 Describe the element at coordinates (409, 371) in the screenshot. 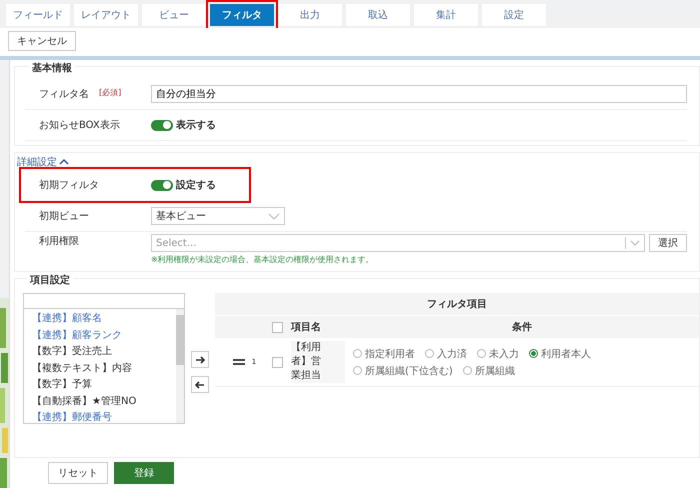

I see `option-label: 所属組織(下位含む)` at that location.